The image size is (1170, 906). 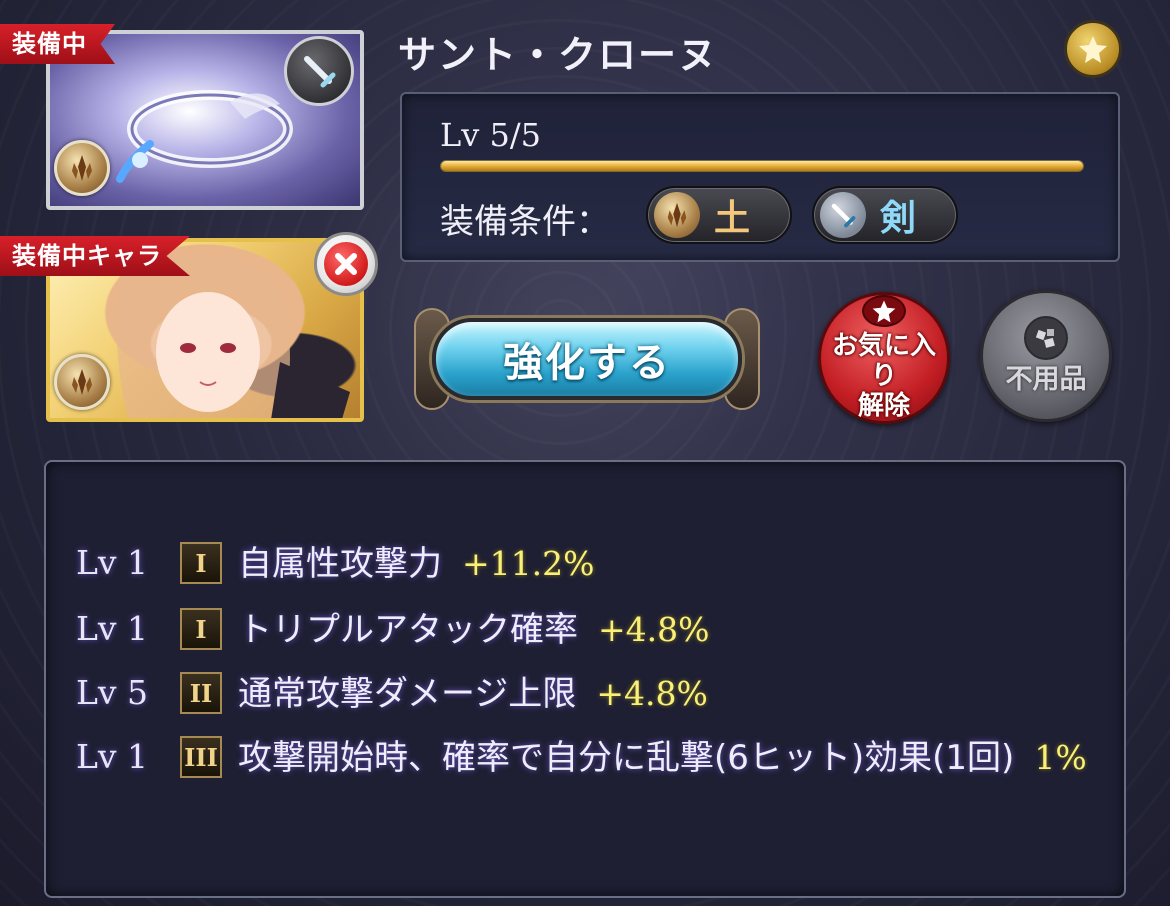 I want to click on level-progress-fill, so click(x=762, y=166).